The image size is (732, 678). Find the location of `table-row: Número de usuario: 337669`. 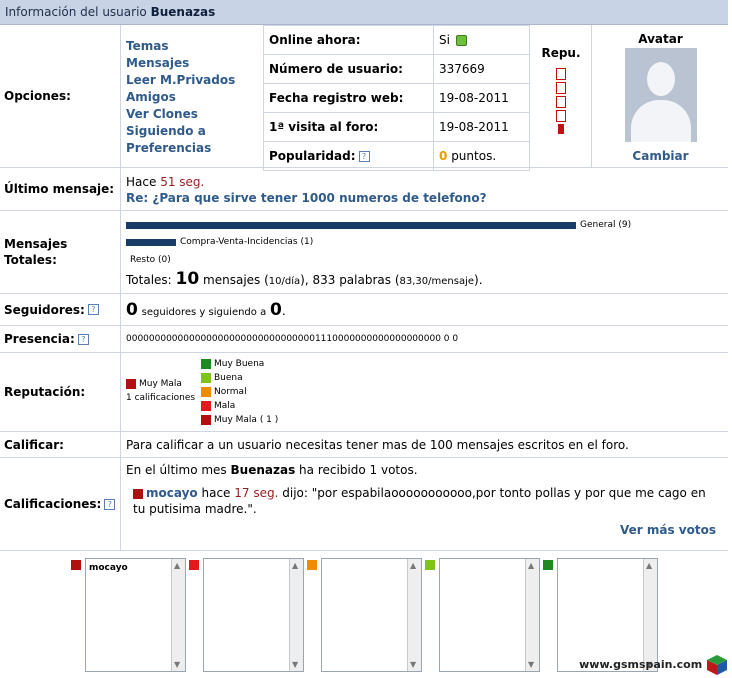

table-row: Número de usuario: 337669 is located at coordinates (396, 69).